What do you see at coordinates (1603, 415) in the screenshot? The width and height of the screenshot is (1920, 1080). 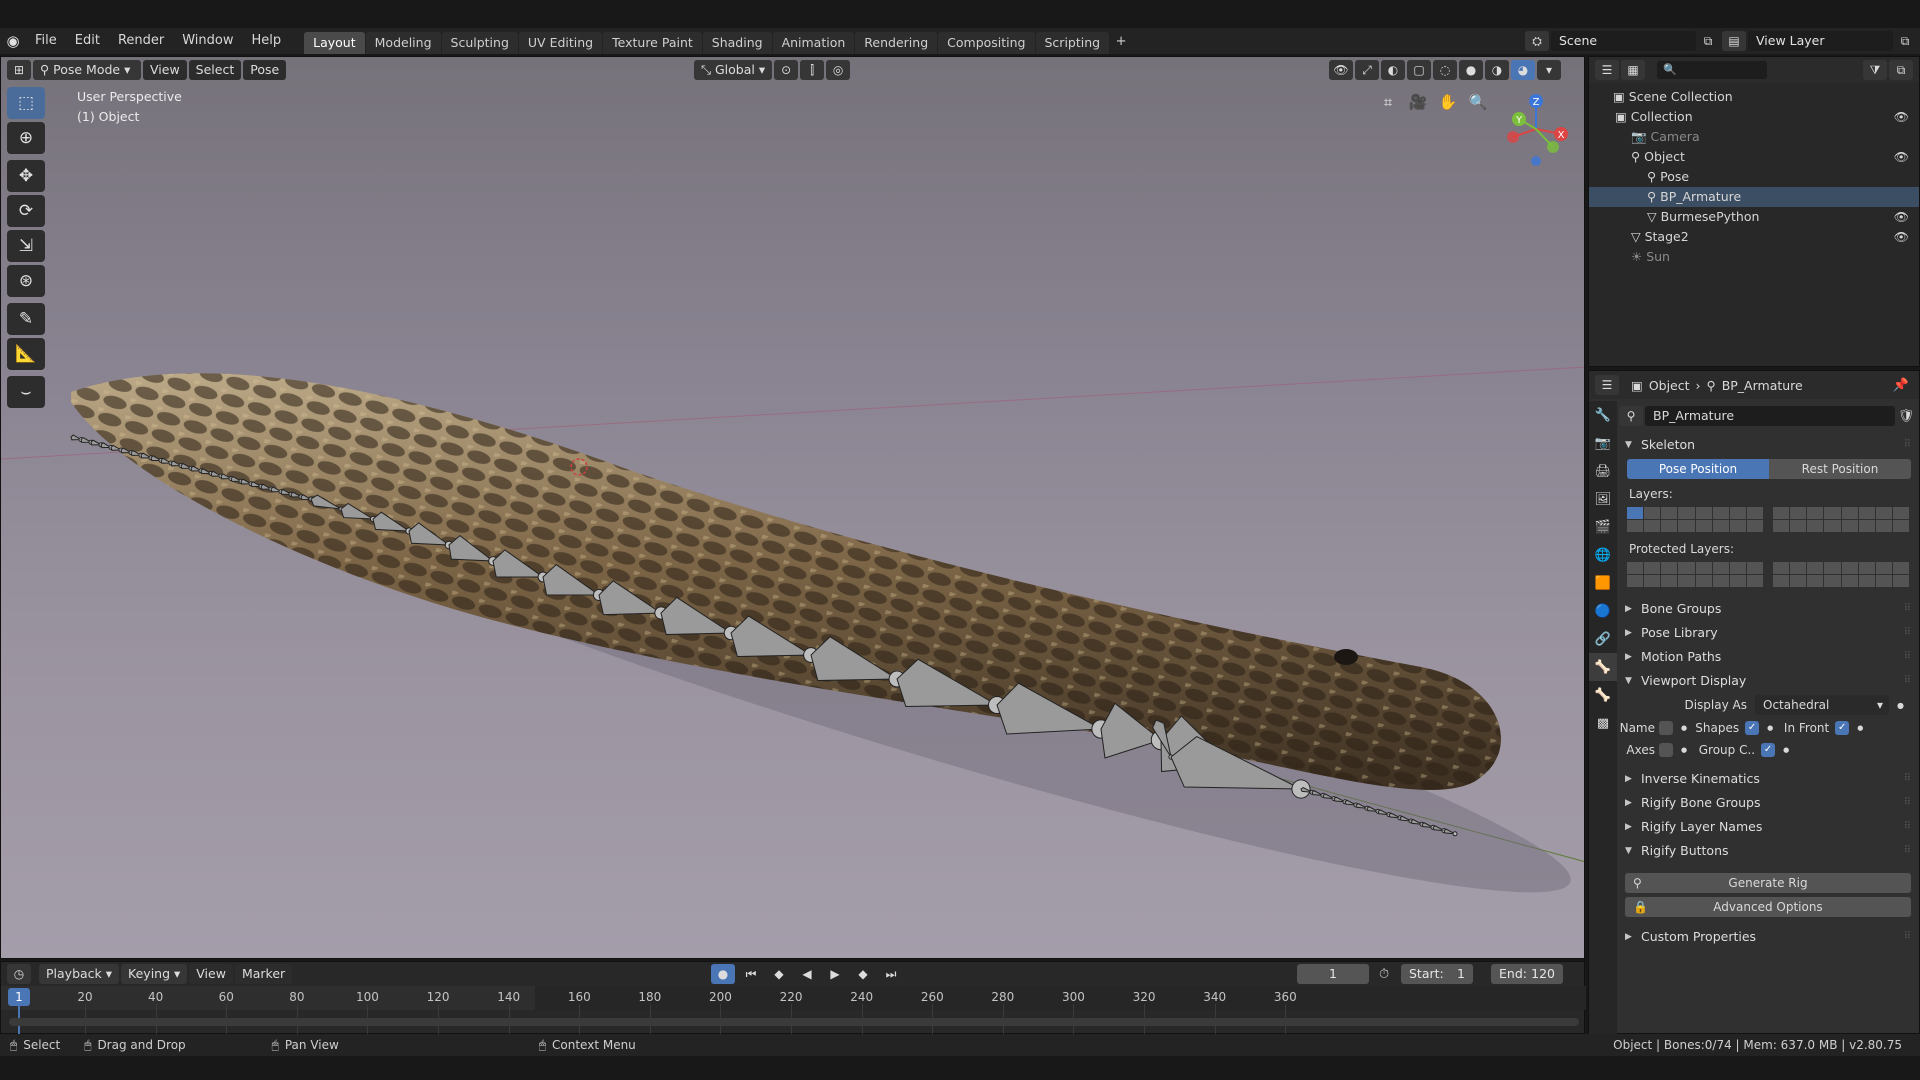 I see `tool-tab-icon: 🔧` at bounding box center [1603, 415].